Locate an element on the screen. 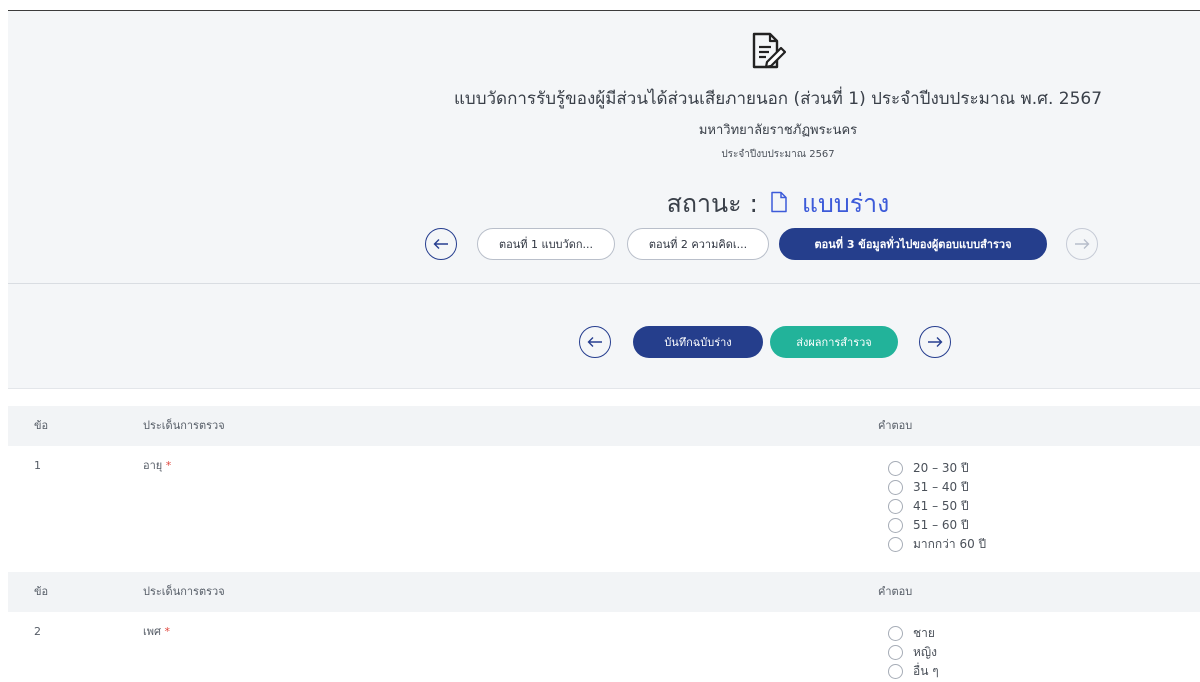 The width and height of the screenshot is (1200, 682). option-gender-other: อื่น ๆ is located at coordinates (913, 671).